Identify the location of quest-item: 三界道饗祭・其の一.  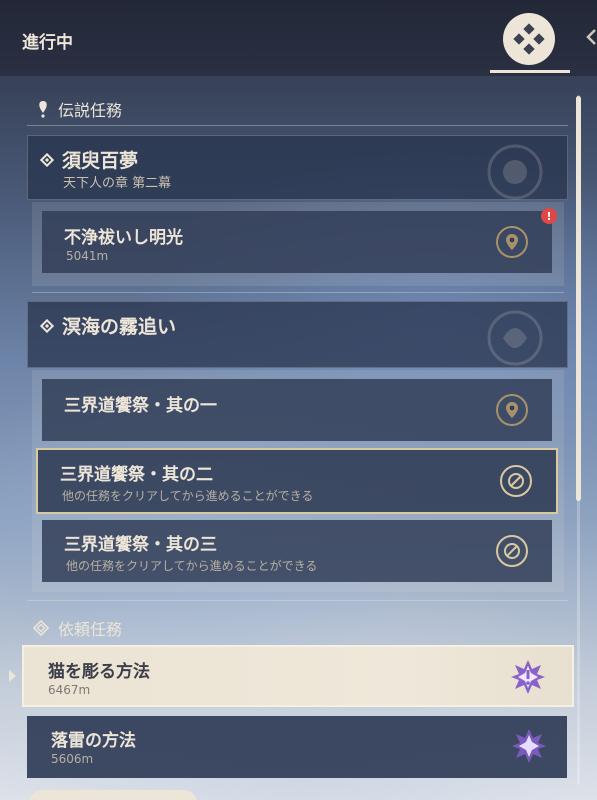
(297, 410).